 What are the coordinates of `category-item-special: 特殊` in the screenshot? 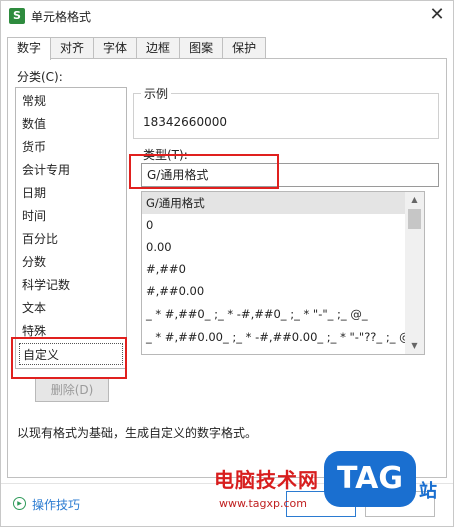 It's located at (34, 331).